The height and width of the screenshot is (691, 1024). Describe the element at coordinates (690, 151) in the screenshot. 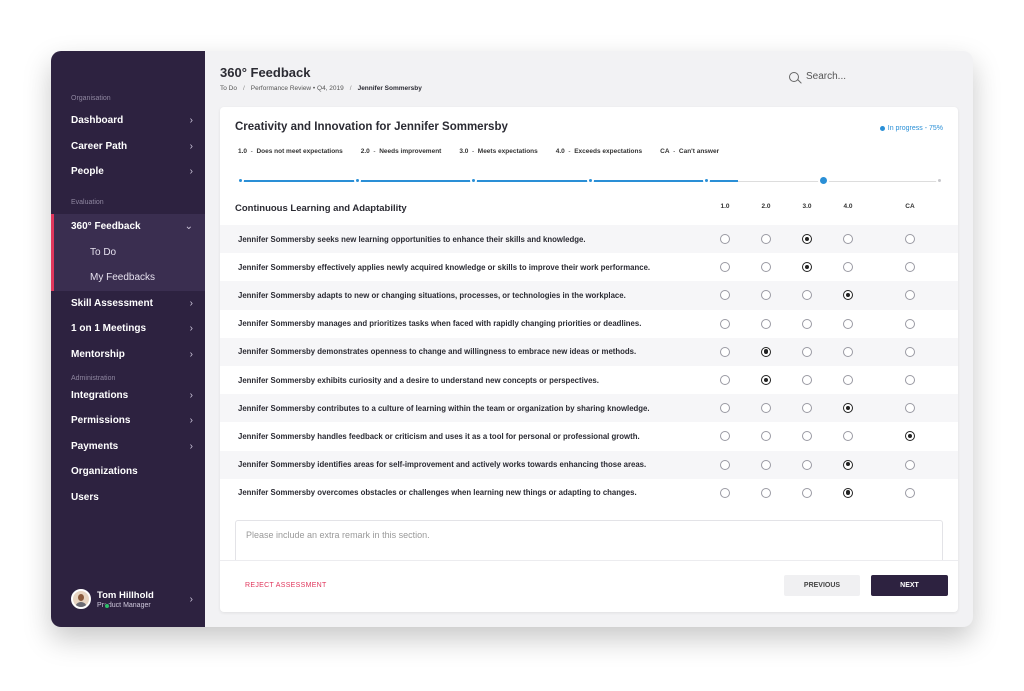

I see `scale-item: CA - Can't answer` at that location.